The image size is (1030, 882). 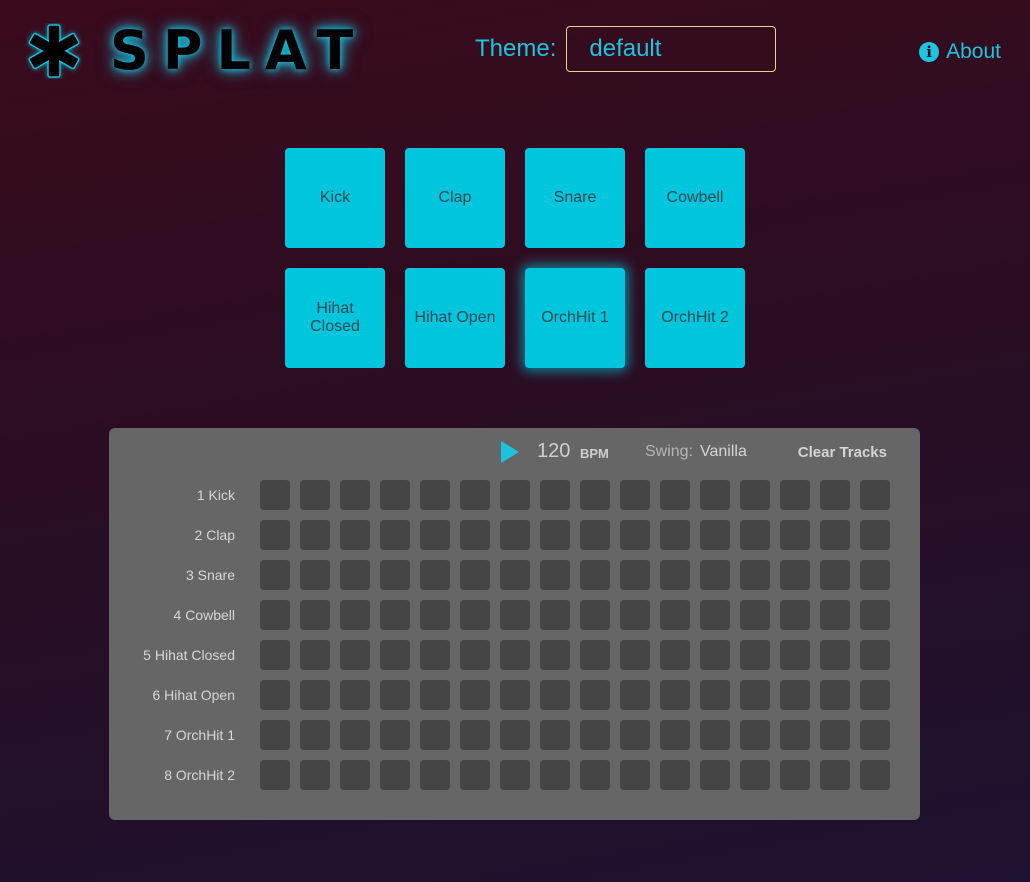 What do you see at coordinates (510, 452) in the screenshot?
I see `play-icon` at bounding box center [510, 452].